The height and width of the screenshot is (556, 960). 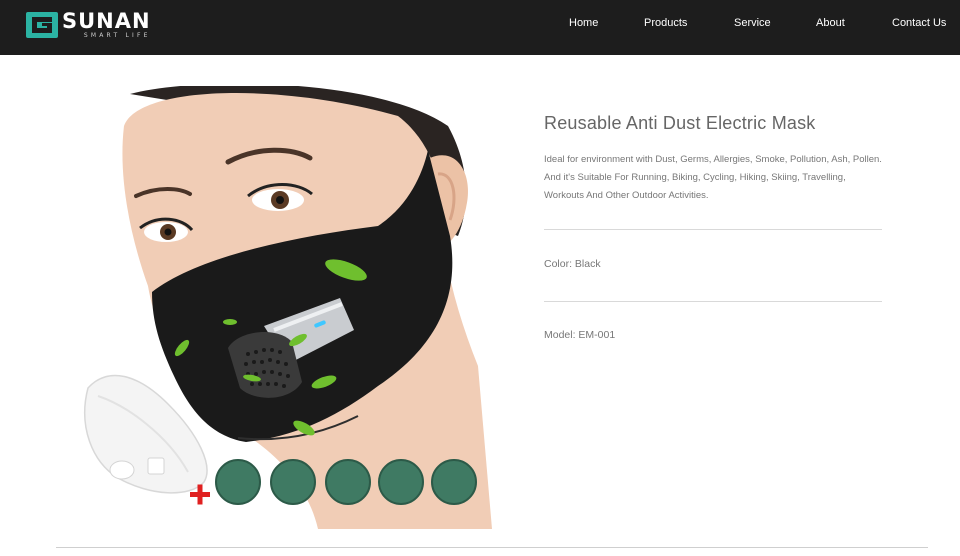 I want to click on nav-service: Service, so click(x=752, y=23).